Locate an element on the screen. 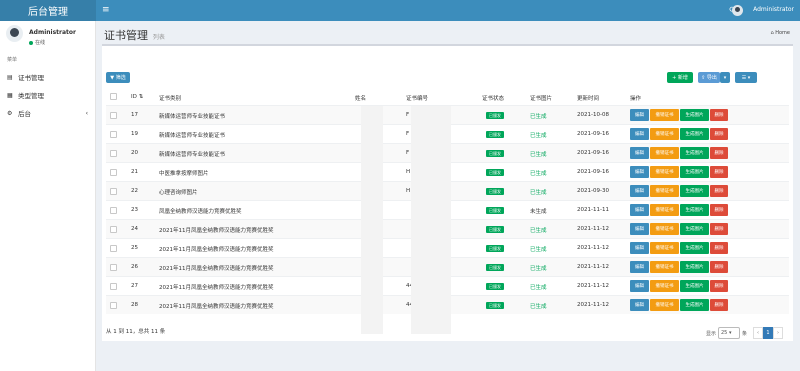 The image size is (800, 371). online-dot-icon is located at coordinates (31, 42).